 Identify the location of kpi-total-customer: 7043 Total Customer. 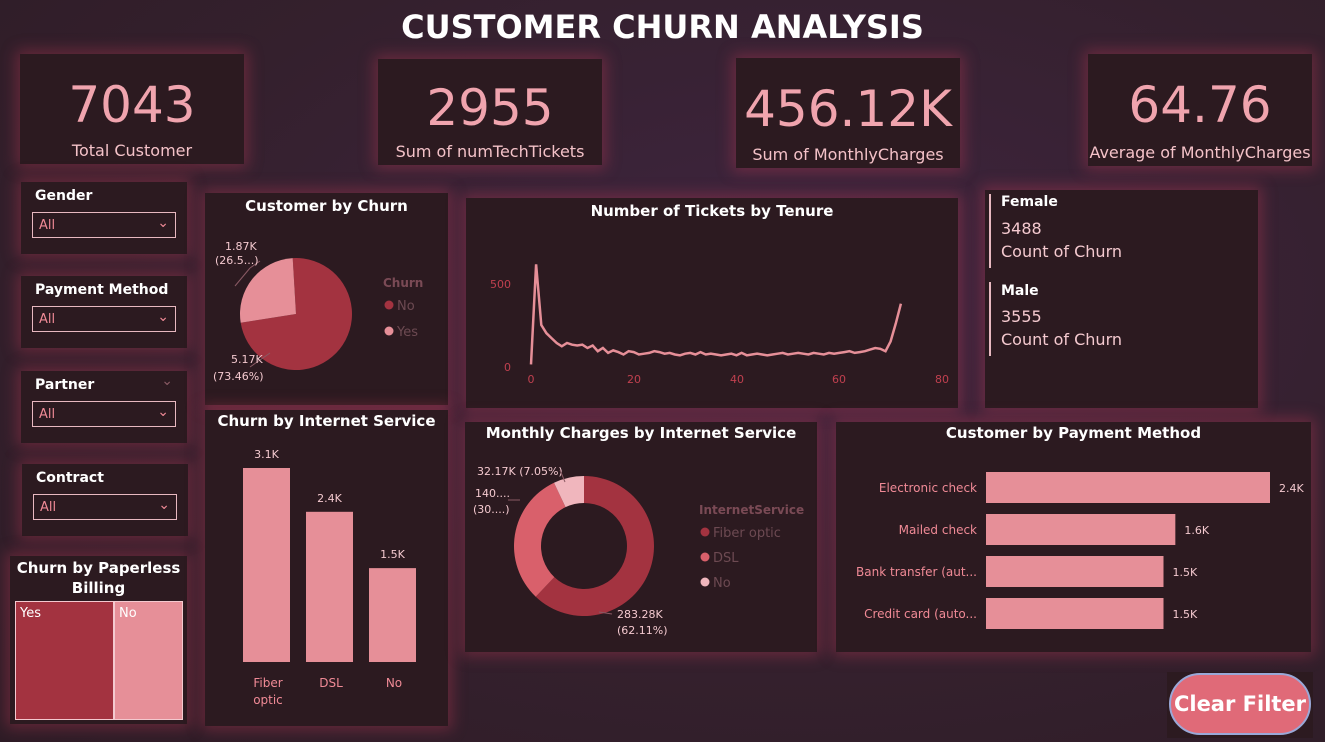
(132, 109).